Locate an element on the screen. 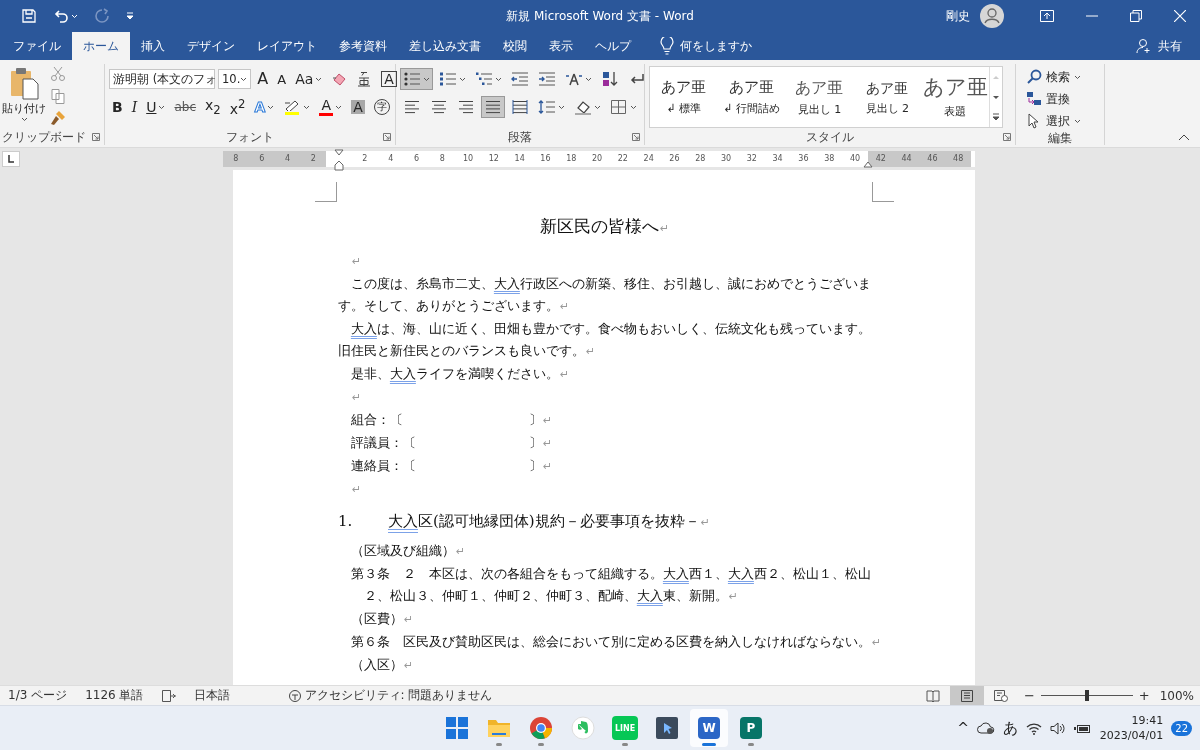  paragraph: 第６条 区民及び賛助区民は、総会において別に定める区費を納入しなければならない。↵ is located at coordinates (616, 642).